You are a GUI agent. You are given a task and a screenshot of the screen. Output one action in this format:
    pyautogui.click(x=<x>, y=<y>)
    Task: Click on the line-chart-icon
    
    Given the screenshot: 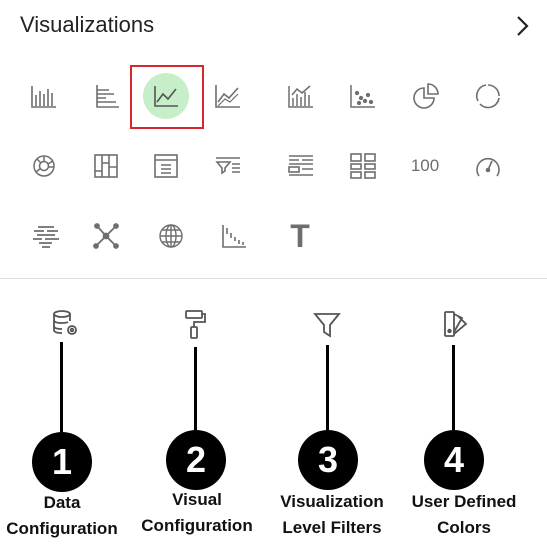 What is the action you would take?
    pyautogui.click(x=166, y=96)
    